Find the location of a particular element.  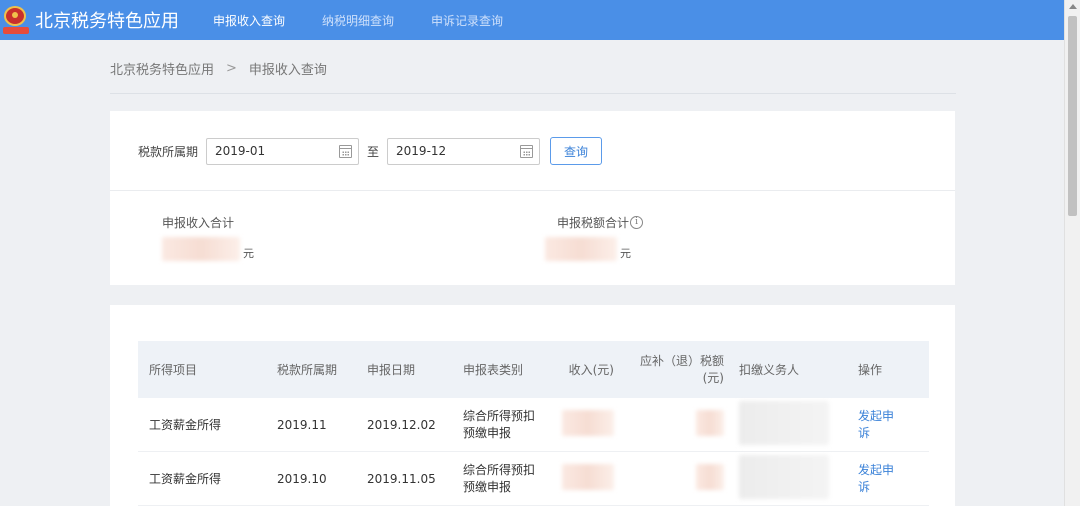

income-summary: 申报收入合计 元 is located at coordinates (208, 237).